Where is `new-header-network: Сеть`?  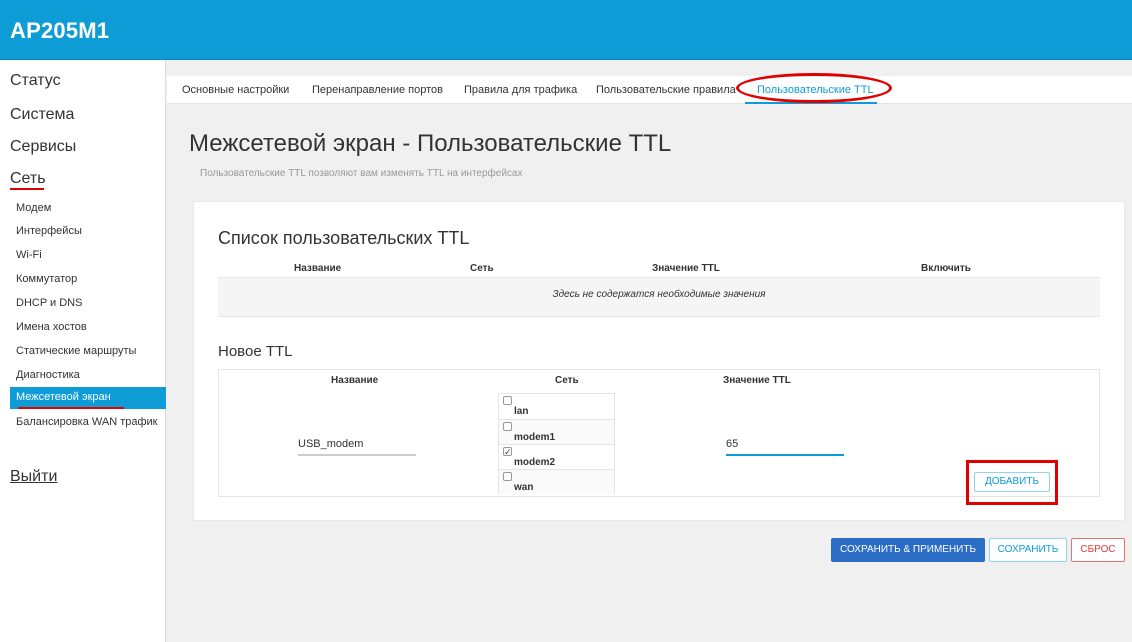
new-header-network: Сеть is located at coordinates (567, 380).